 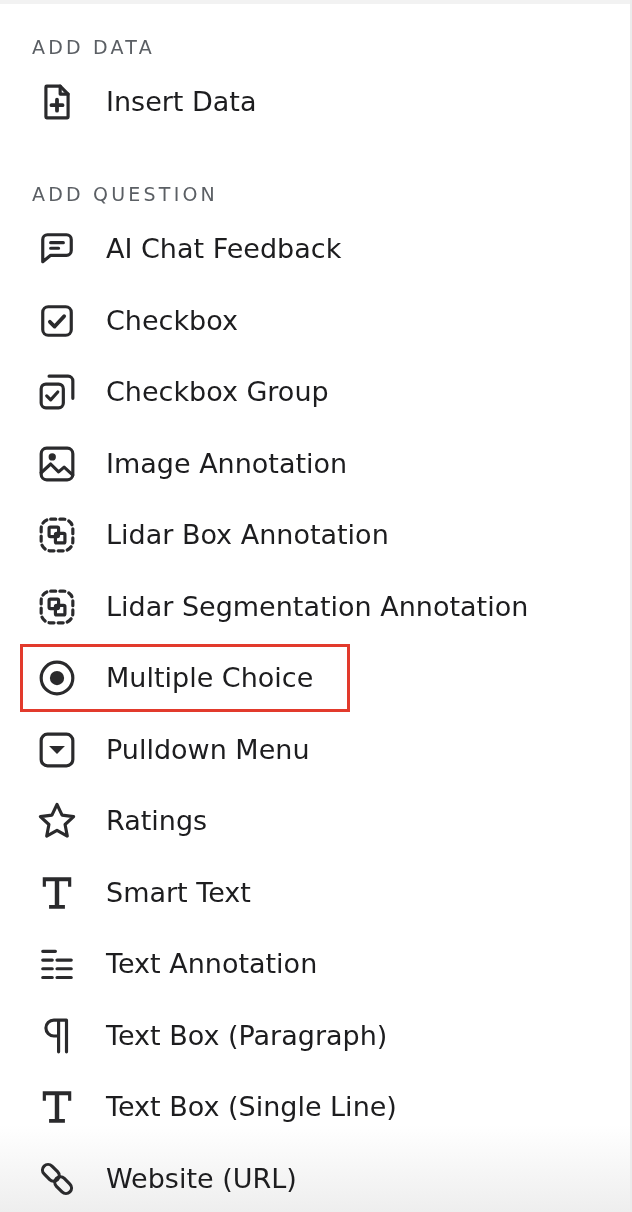 I want to click on radio-button-icon, so click(x=57, y=678).